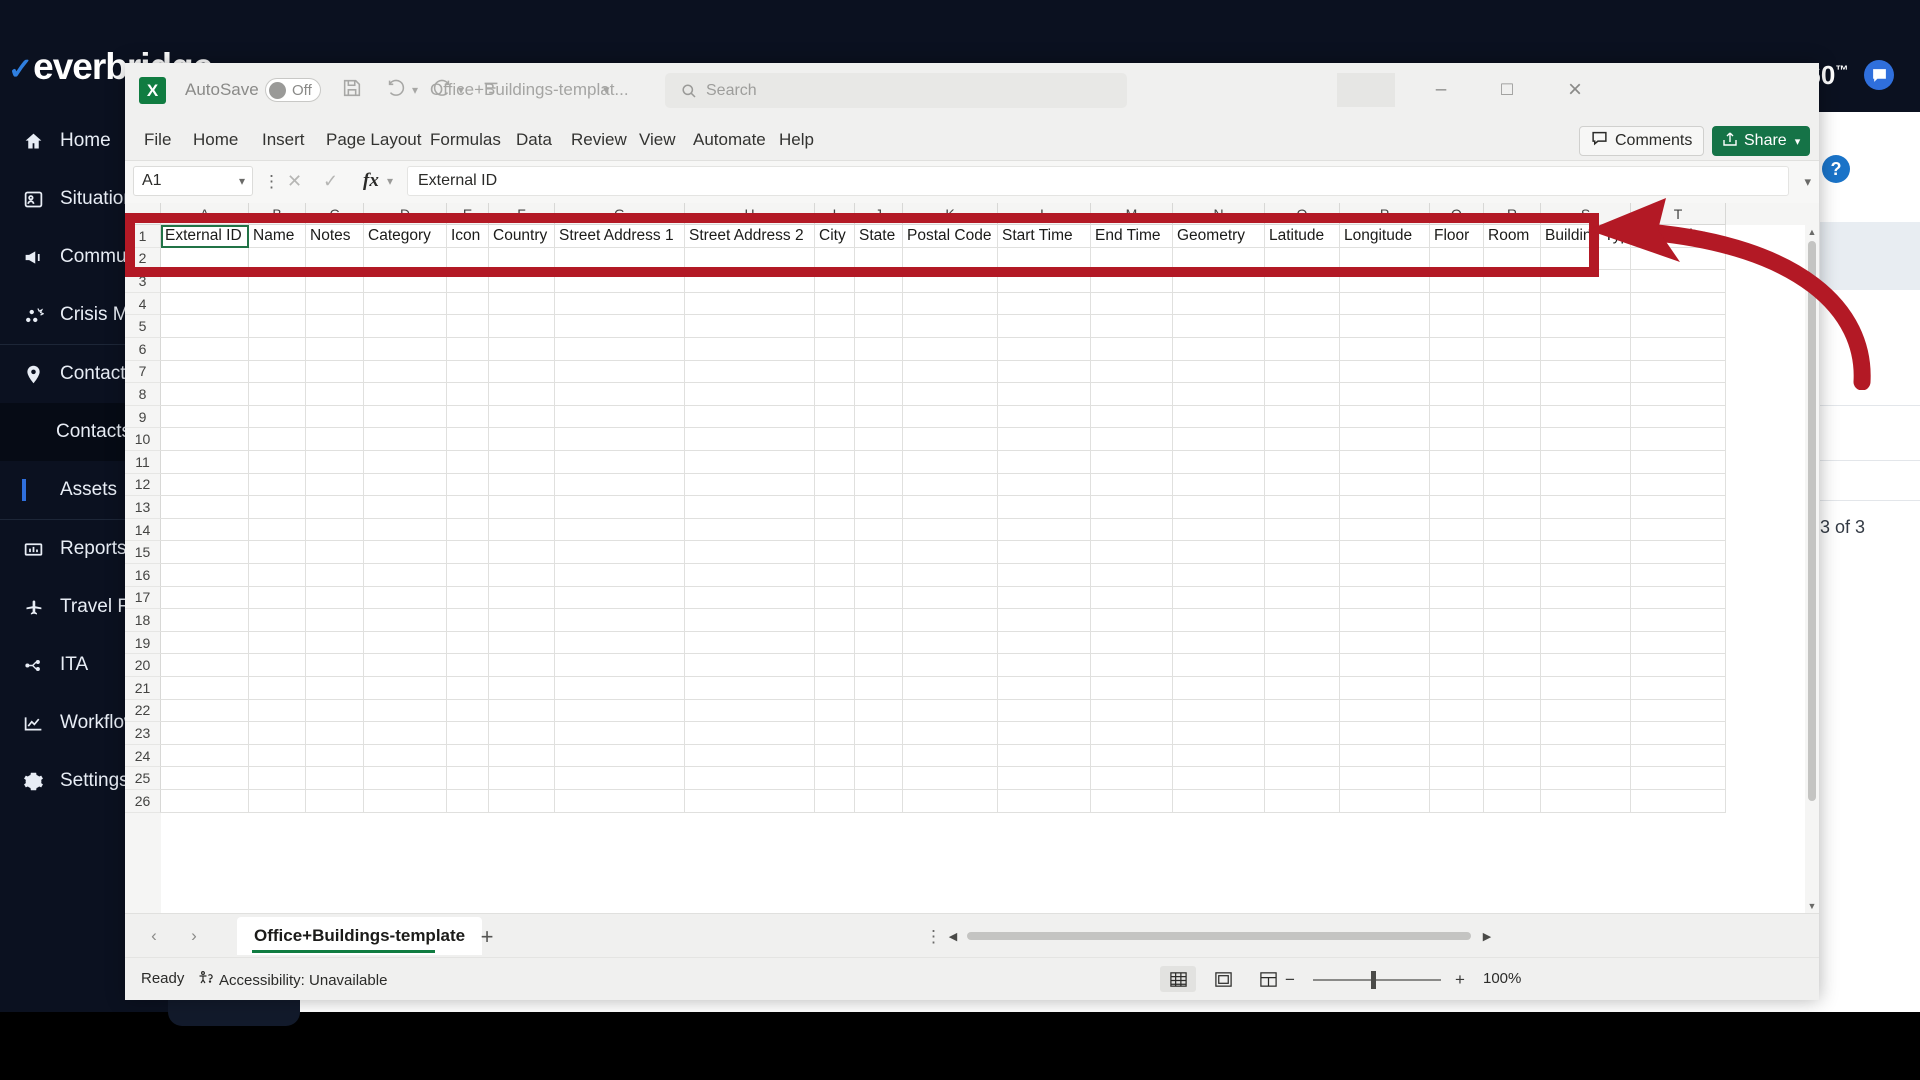 This screenshot has height=1080, width=1920. I want to click on column-header-I: I, so click(835, 214).